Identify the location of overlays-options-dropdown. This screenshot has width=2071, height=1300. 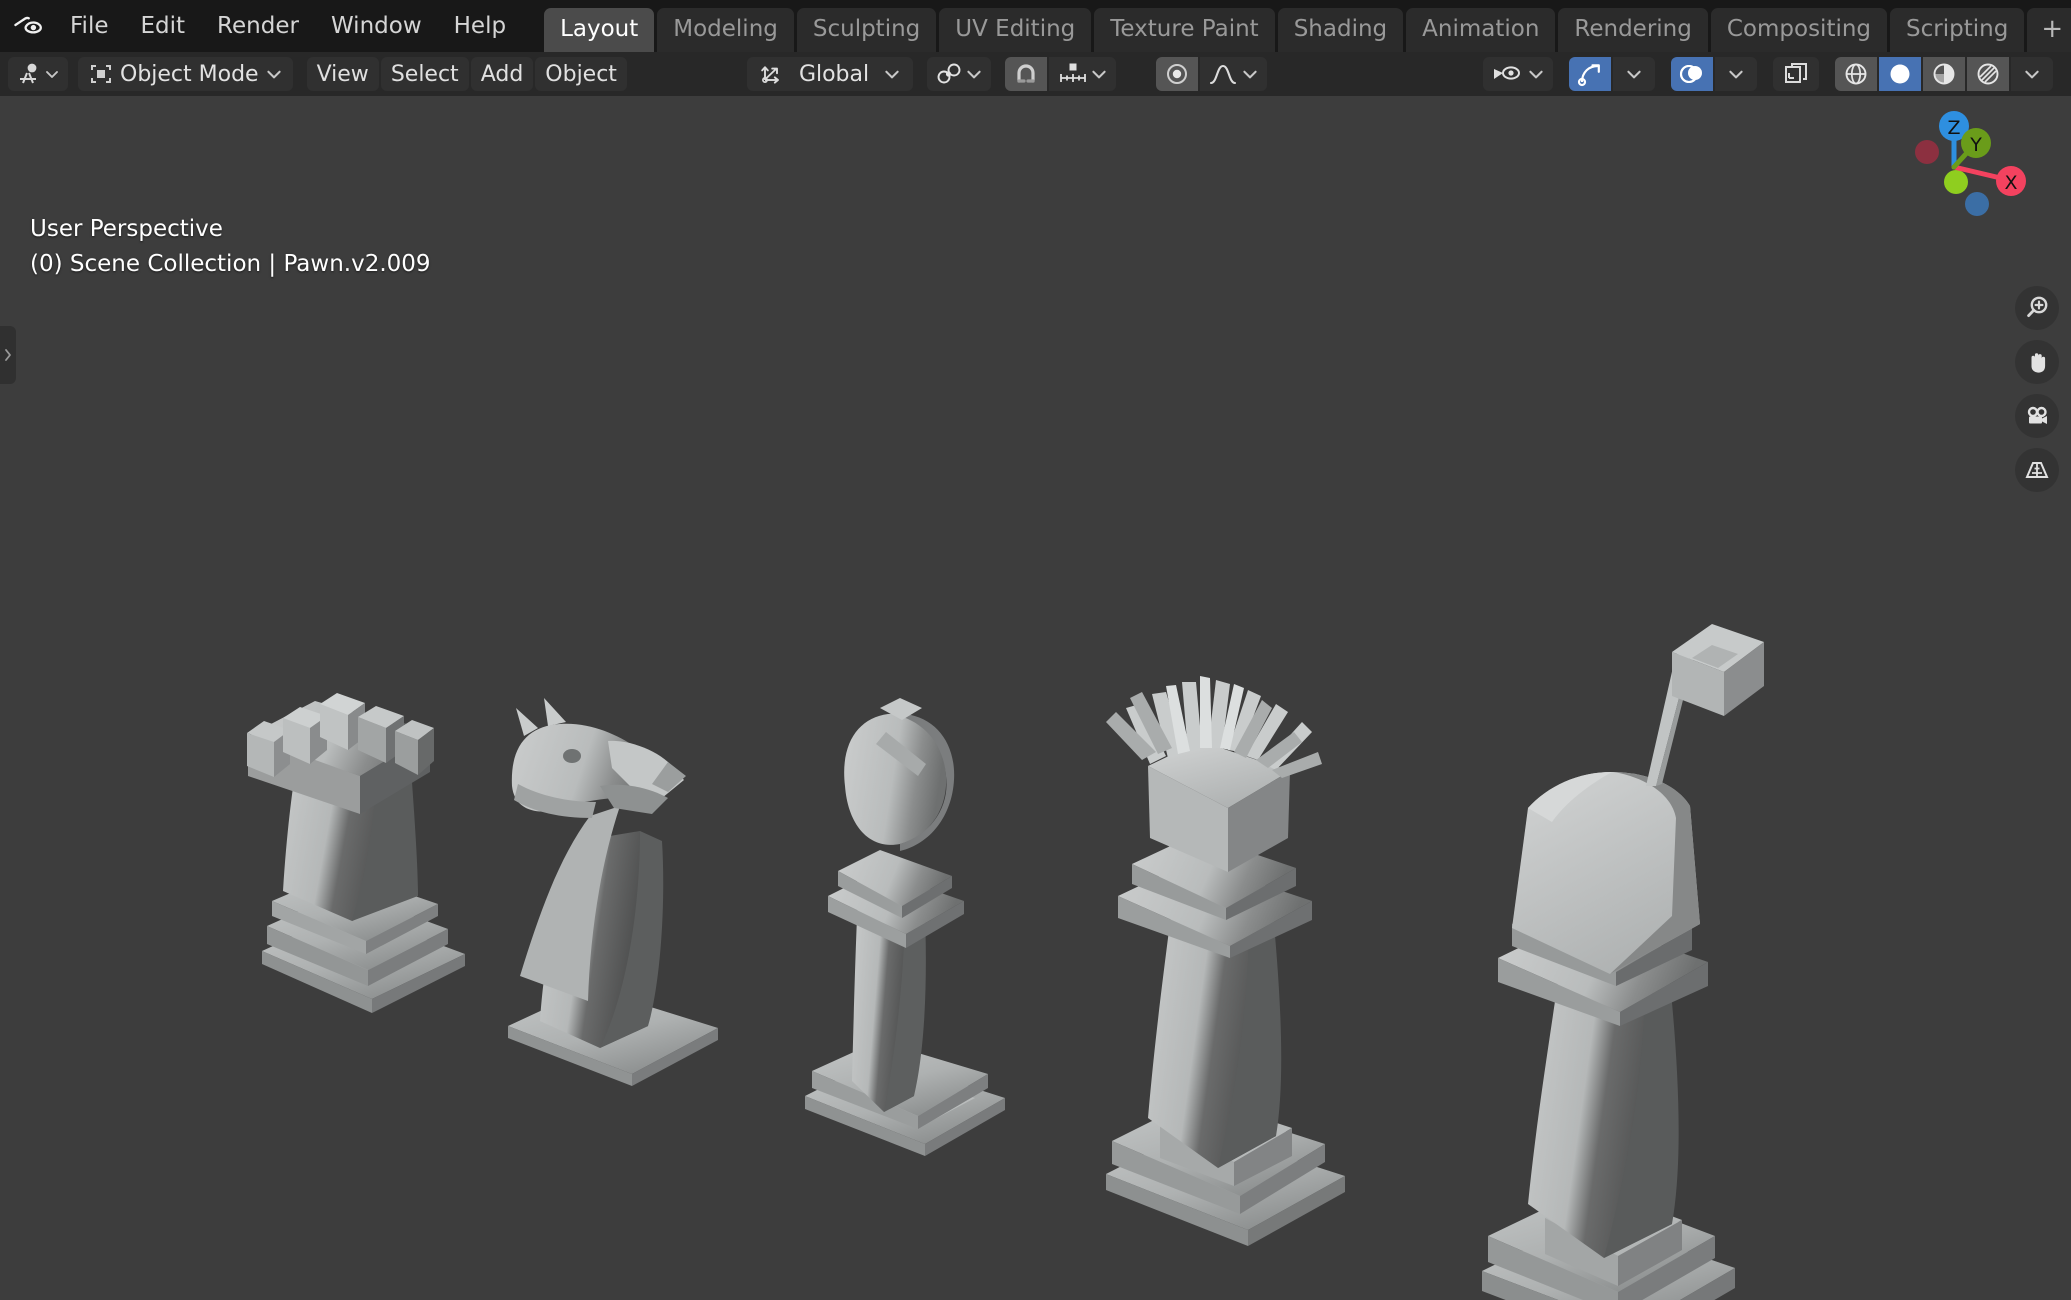
(1736, 74).